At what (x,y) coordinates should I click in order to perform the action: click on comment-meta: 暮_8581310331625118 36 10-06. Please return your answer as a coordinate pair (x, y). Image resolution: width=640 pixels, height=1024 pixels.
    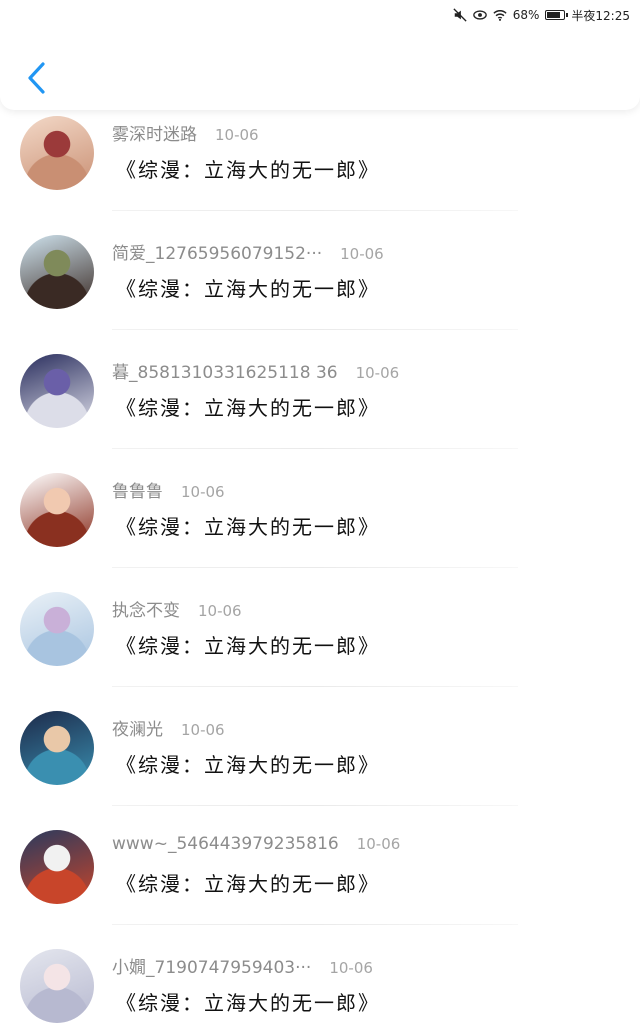
    Looking at the image, I should click on (255, 370).